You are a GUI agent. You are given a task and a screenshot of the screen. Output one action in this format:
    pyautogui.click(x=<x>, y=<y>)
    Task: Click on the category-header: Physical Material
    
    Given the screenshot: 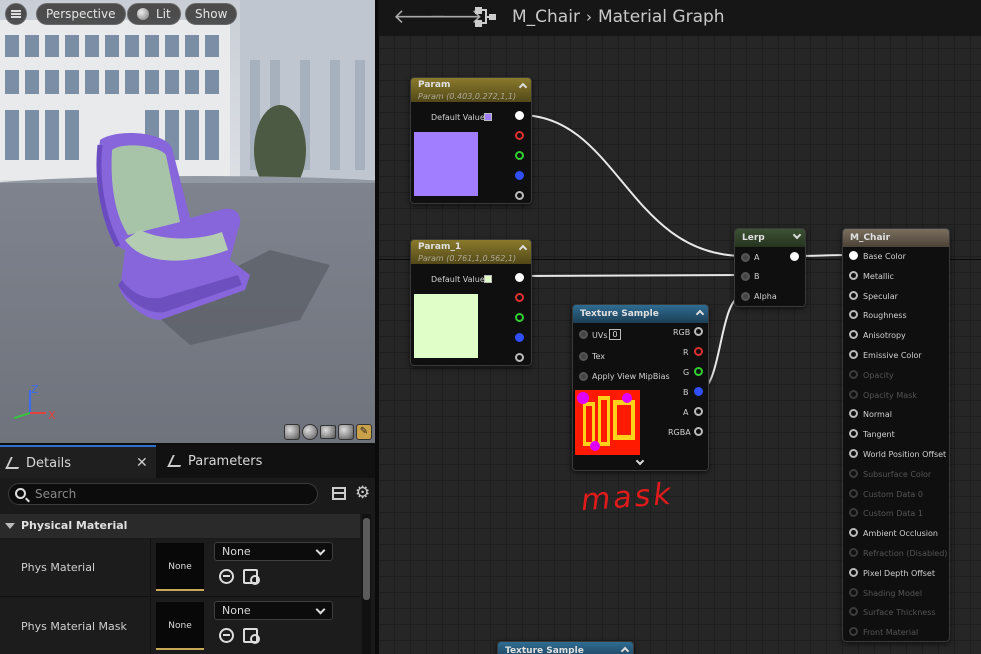 What is the action you would take?
    pyautogui.click(x=180, y=526)
    